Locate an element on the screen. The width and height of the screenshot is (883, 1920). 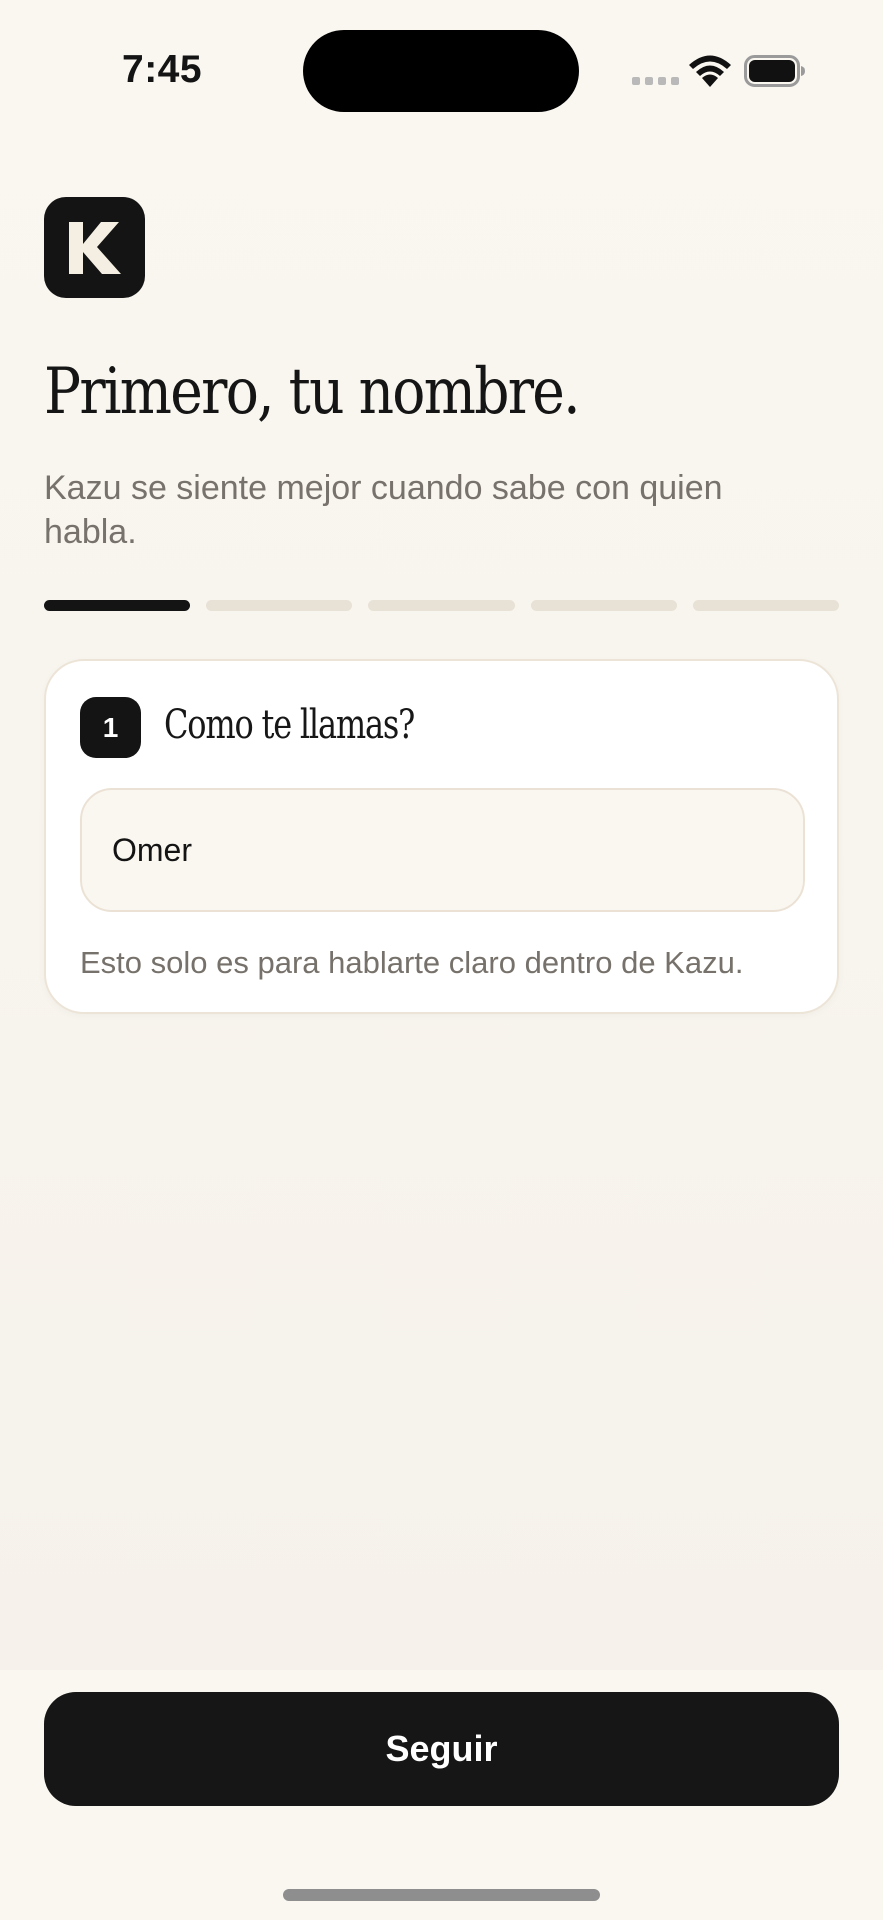
step-number-badge: 1 is located at coordinates (110, 727).